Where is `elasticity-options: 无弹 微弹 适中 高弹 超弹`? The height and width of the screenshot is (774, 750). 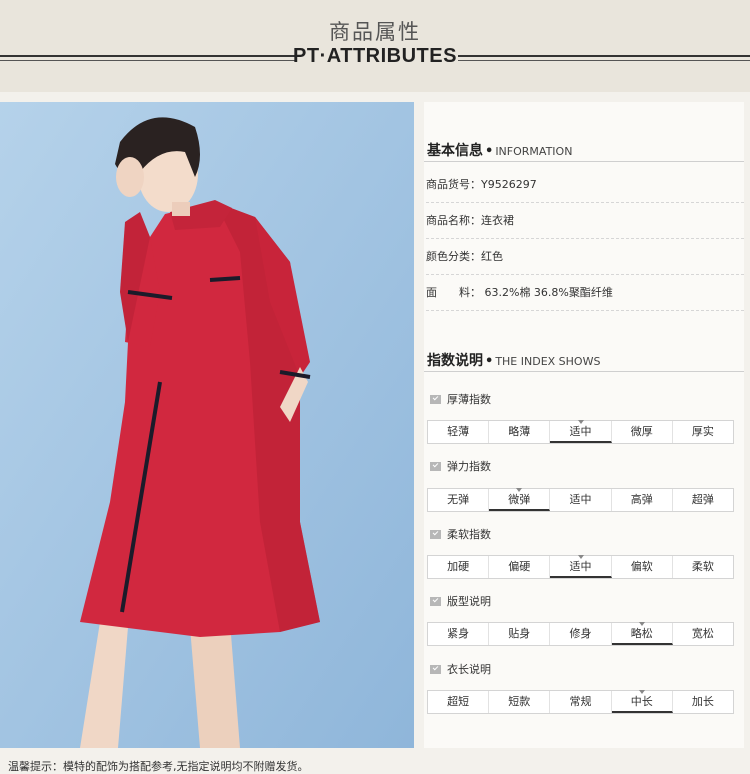
elasticity-options: 无弹 微弹 适中 高弹 超弹 is located at coordinates (580, 500).